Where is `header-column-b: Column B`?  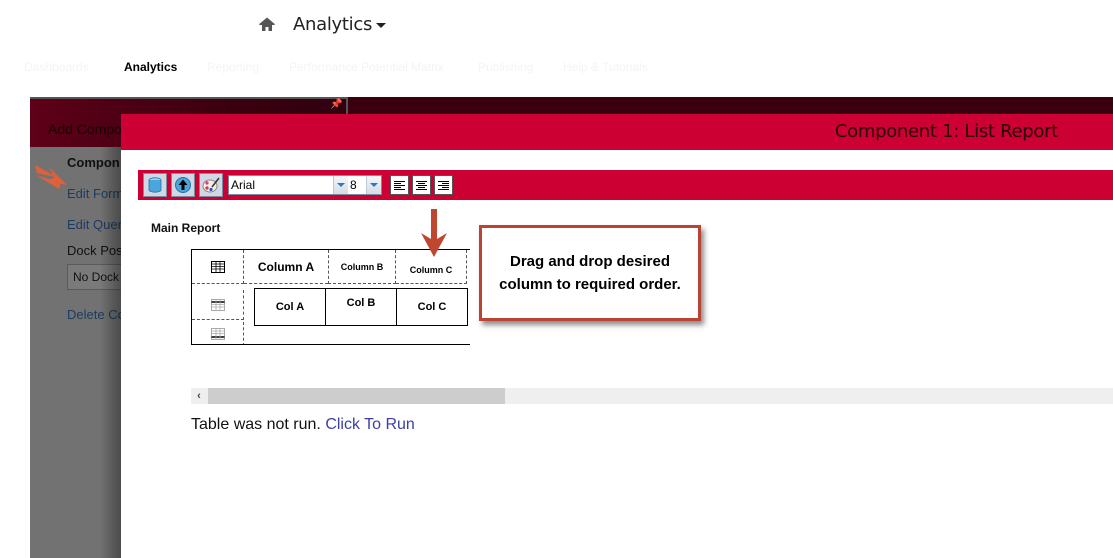
header-column-b: Column B is located at coordinates (362, 267).